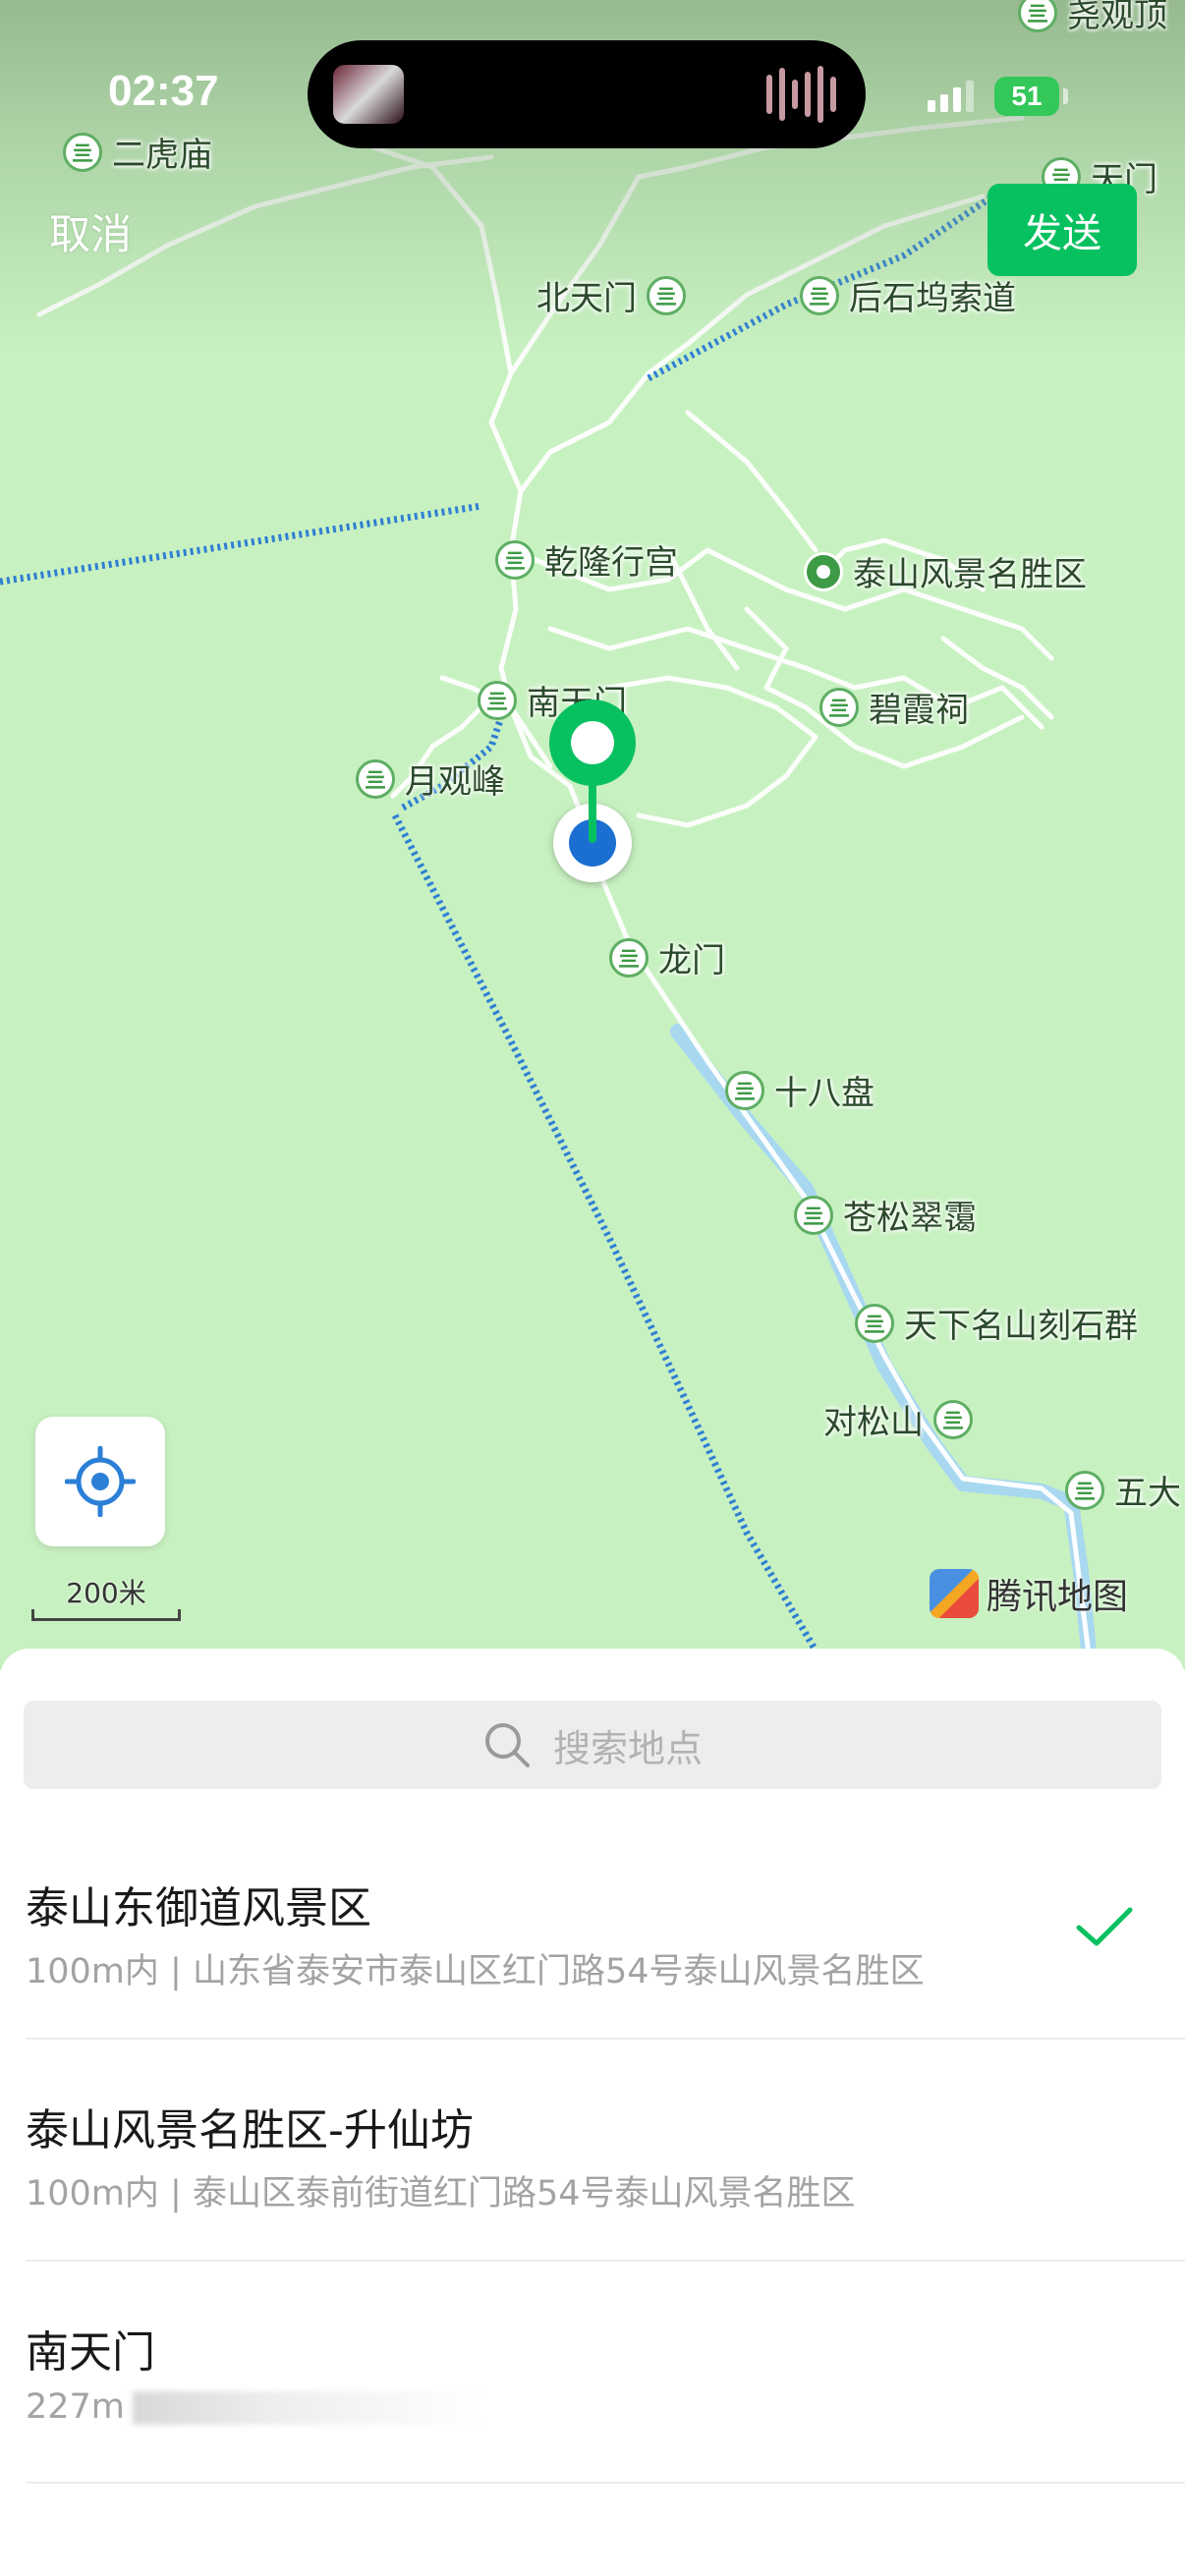 This screenshot has width=1185, height=2576. What do you see at coordinates (667, 957) in the screenshot?
I see `poi-longmen: 亖龙门` at bounding box center [667, 957].